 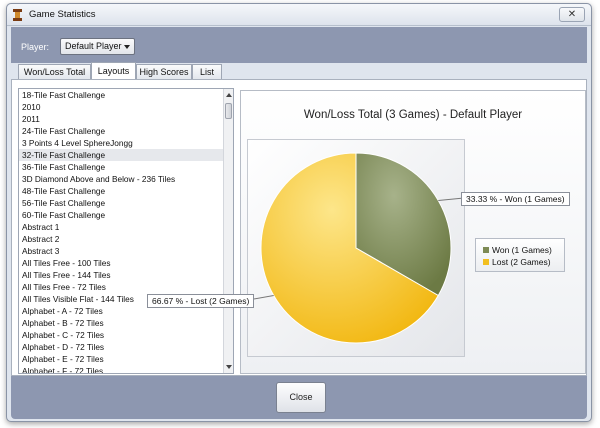 I want to click on list-item: 3 Points 4 Level SphereJongg, so click(x=126, y=143).